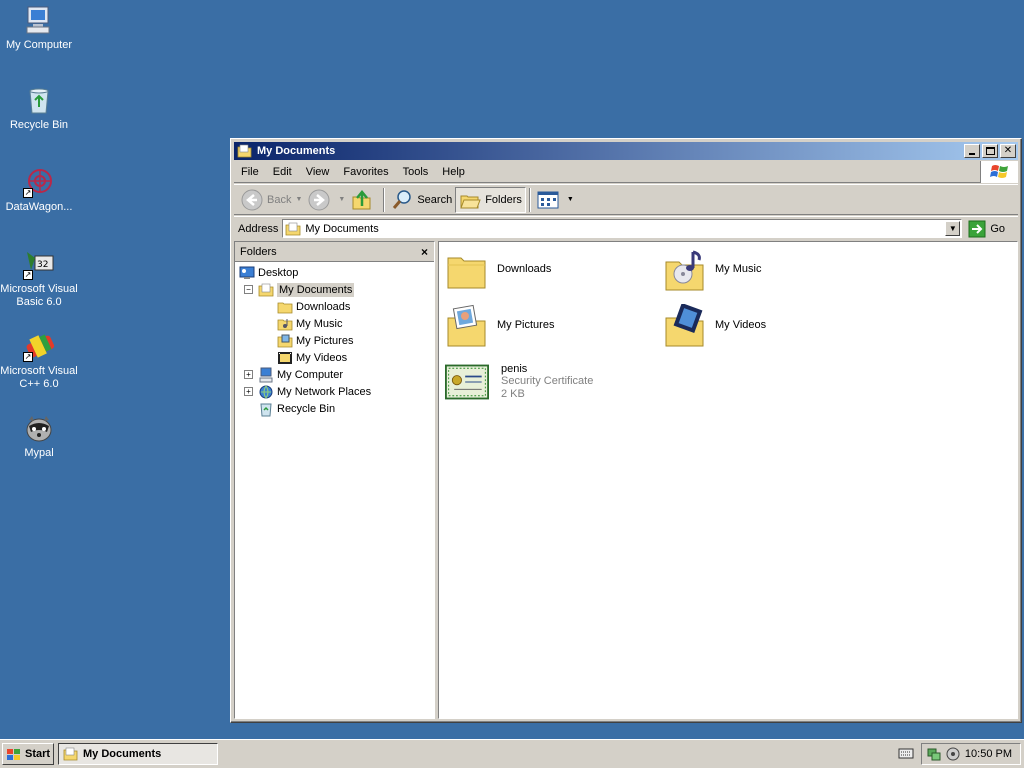 The image size is (1024, 768). I want to click on desktop-icon-label: Microsoft Visual C++ 6.0, so click(39, 377).